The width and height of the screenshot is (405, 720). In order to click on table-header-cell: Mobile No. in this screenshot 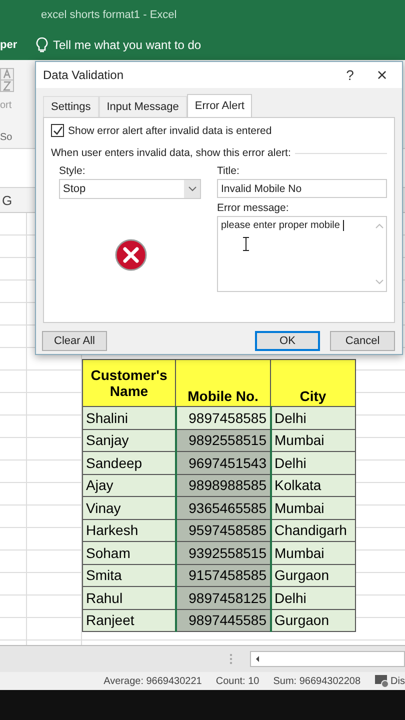, I will do `click(223, 383)`.